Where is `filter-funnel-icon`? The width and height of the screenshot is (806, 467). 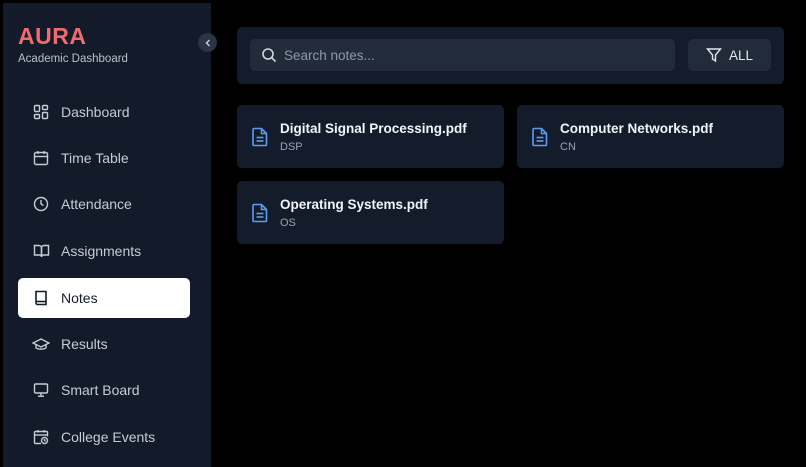 filter-funnel-icon is located at coordinates (713, 55).